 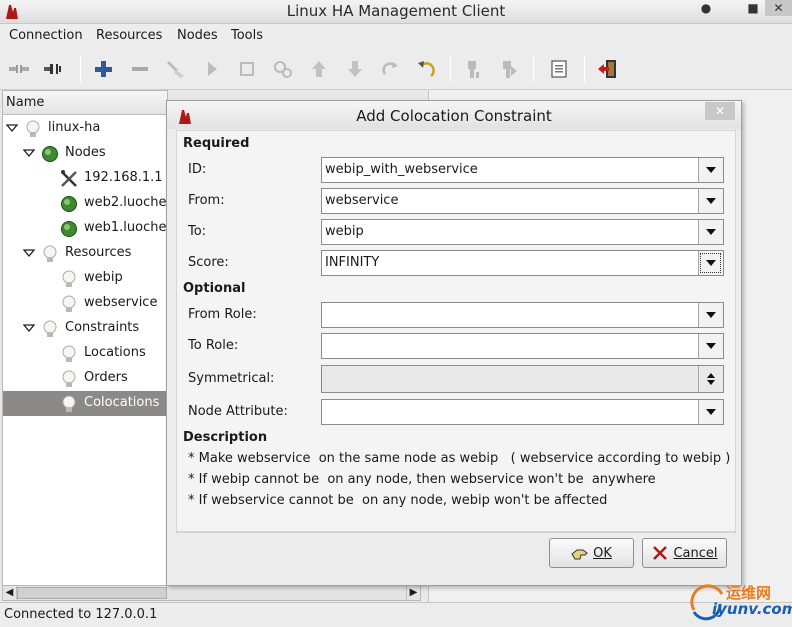 I want to click on tree-item-label: 192.168.1.1, so click(x=123, y=177).